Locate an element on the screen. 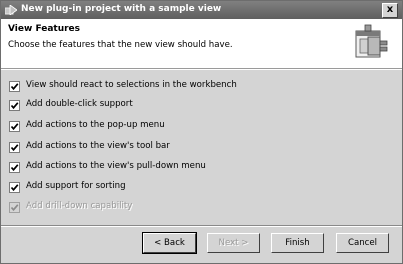 This screenshot has width=403, height=264. option-label: Add actions to the view's tool bar is located at coordinates (98, 146).